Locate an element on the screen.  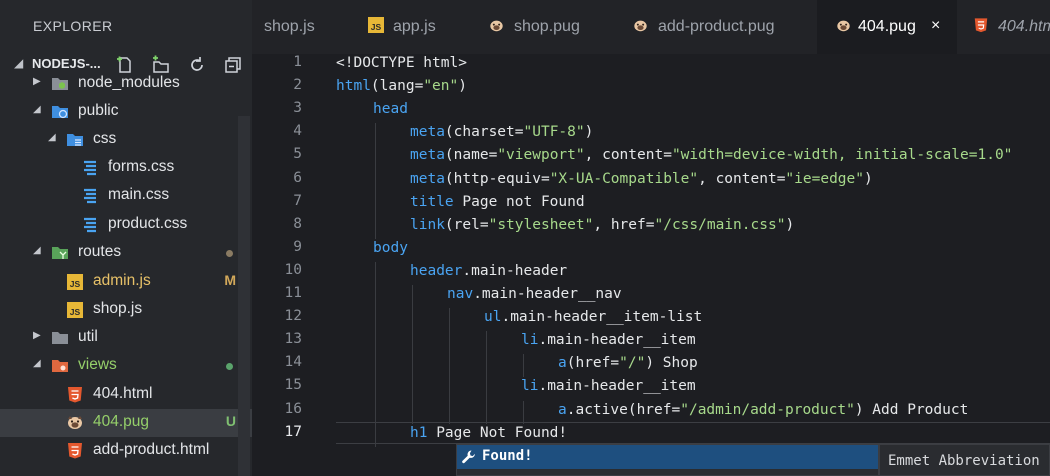
tab-shop-pug: shop.pug is located at coordinates (540, 27).